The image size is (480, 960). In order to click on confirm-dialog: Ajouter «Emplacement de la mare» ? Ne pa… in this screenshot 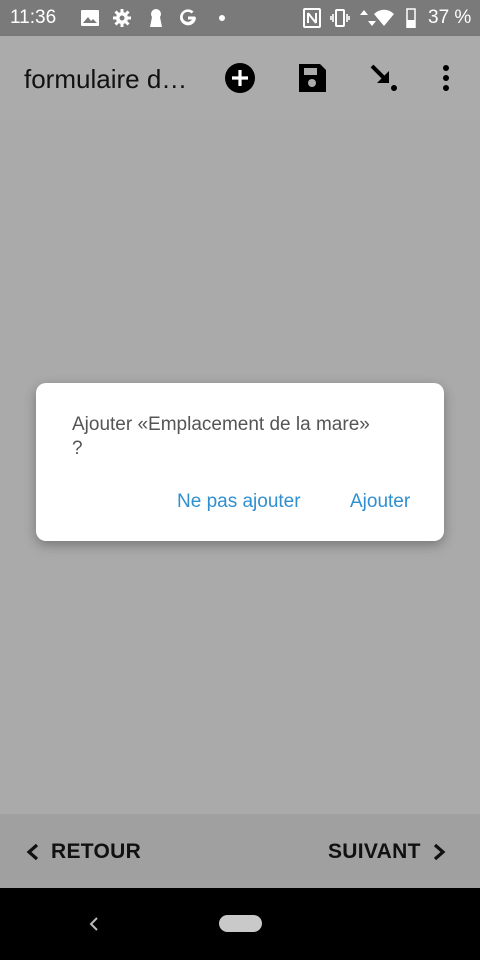, I will do `click(240, 462)`.